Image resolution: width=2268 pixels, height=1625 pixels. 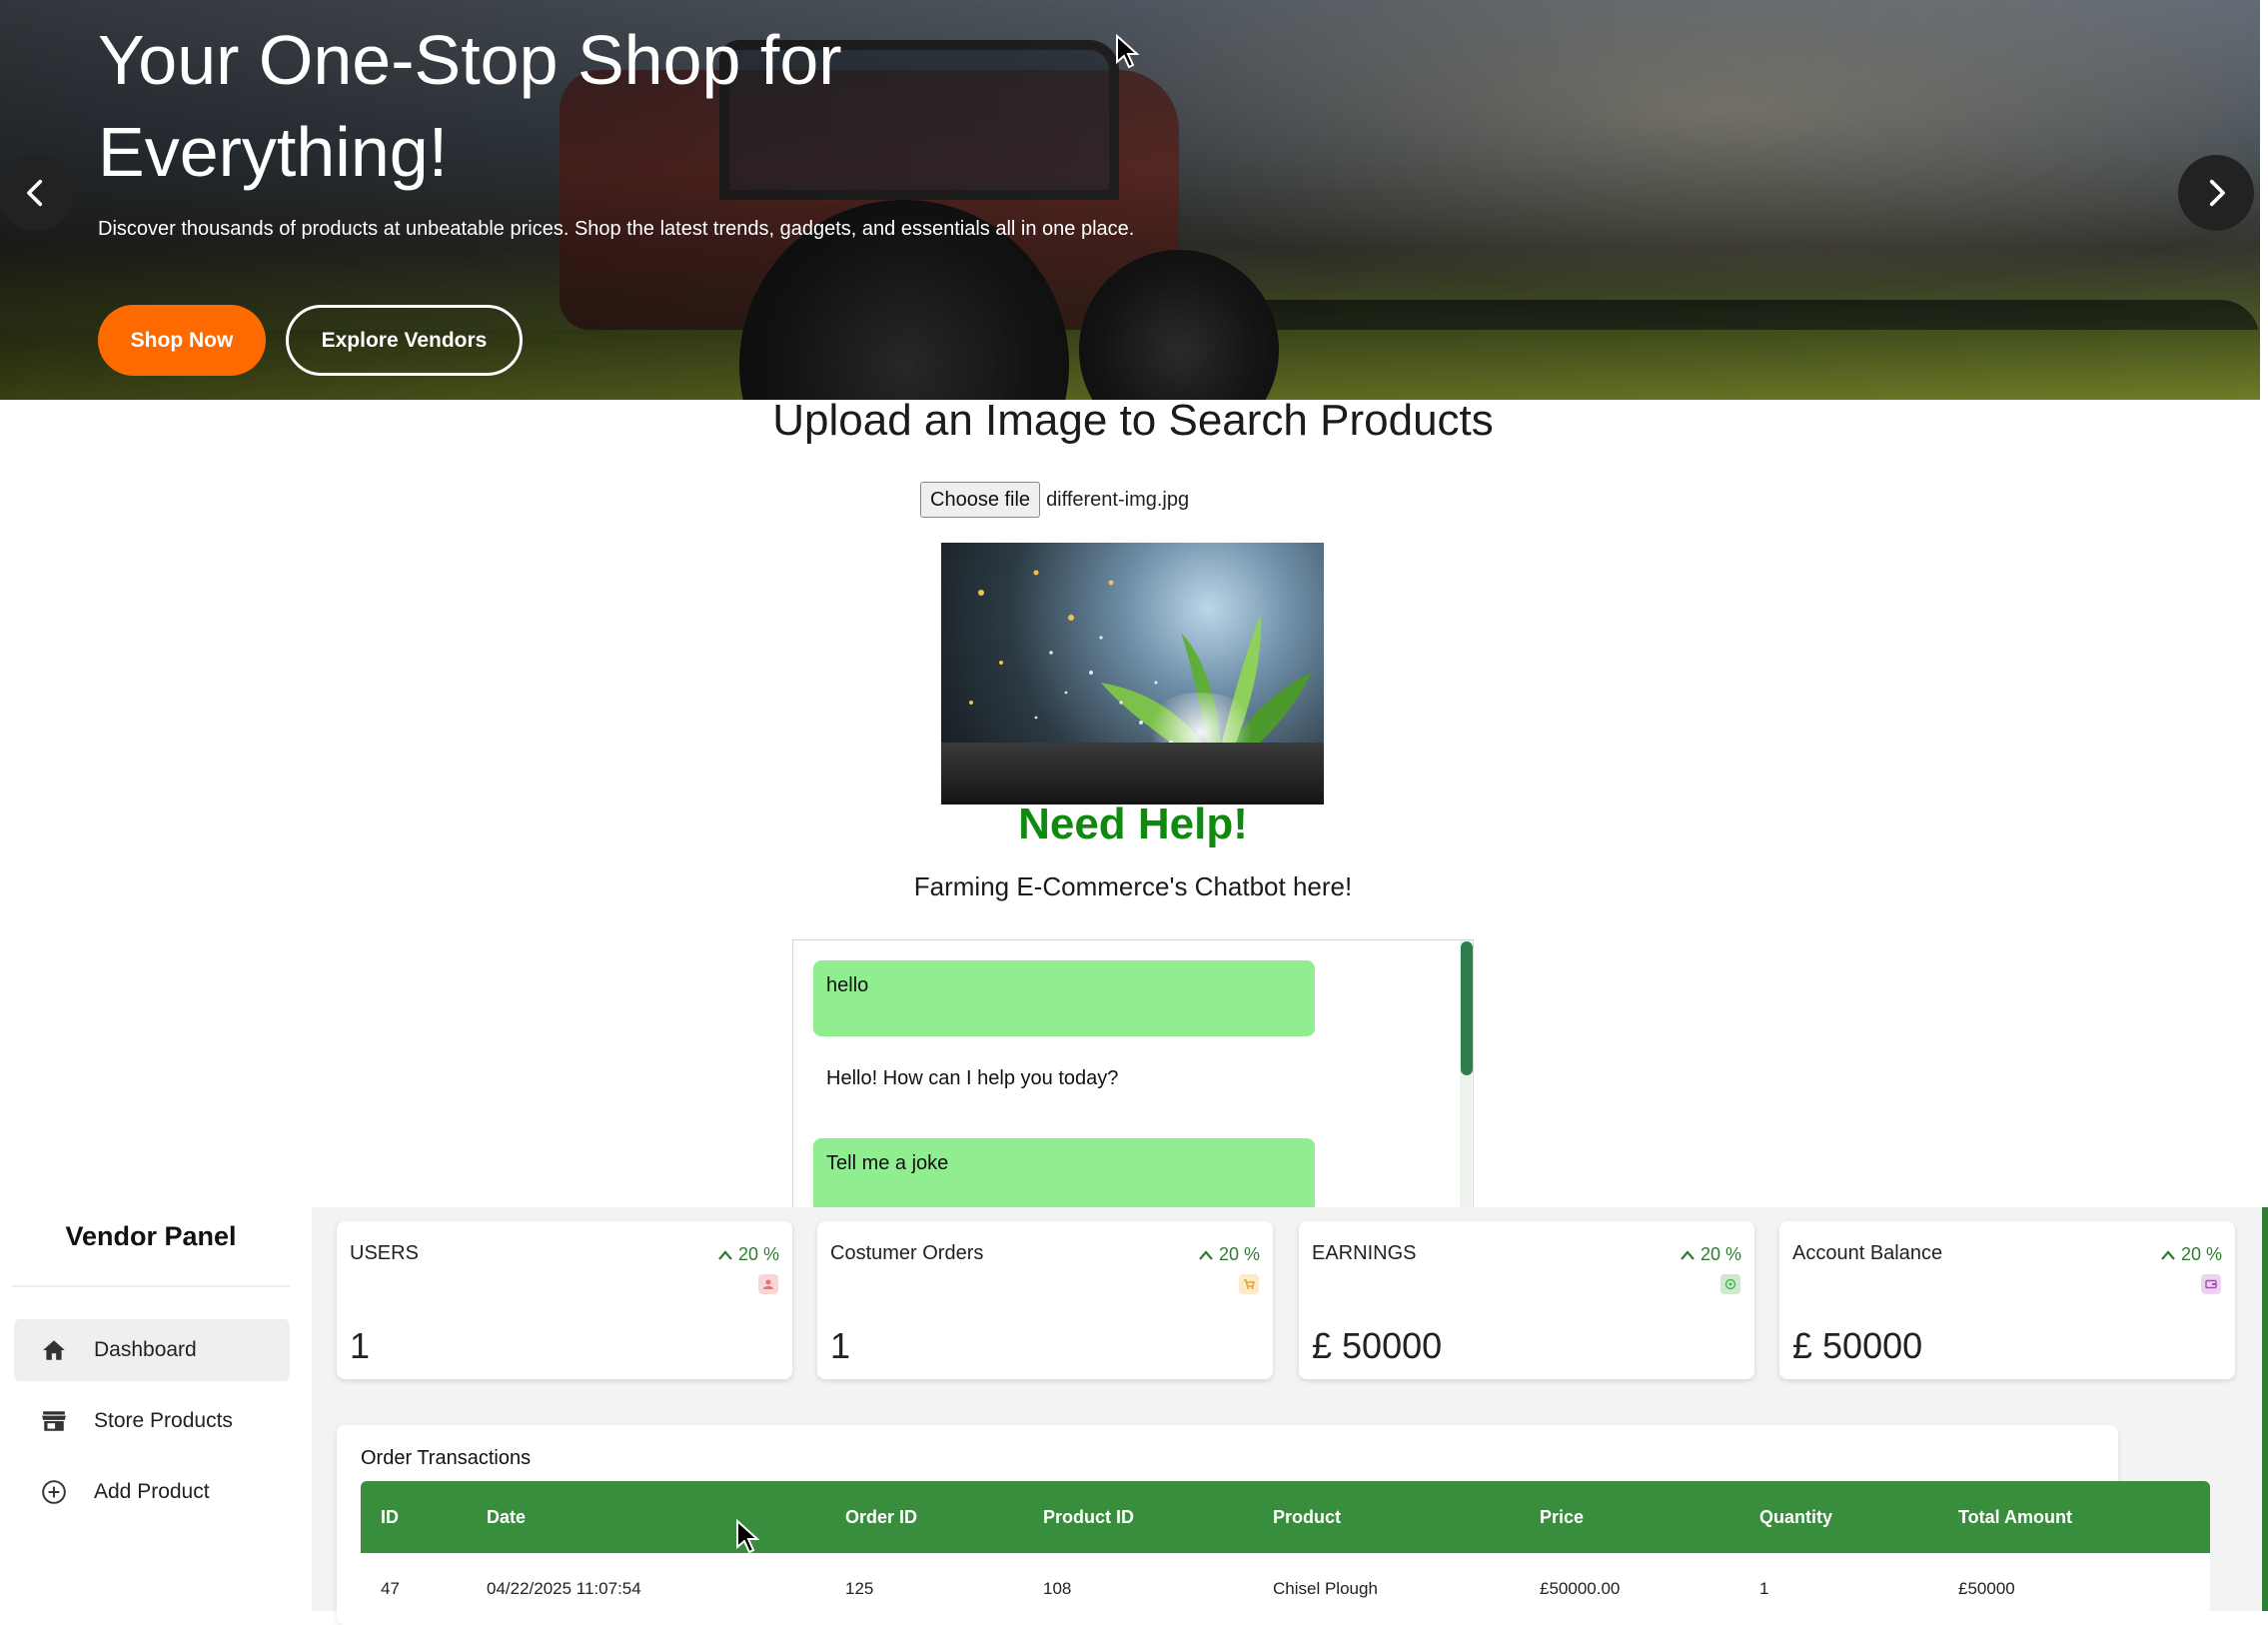 I want to click on image-search-heading: Upload an Image to Search Products, so click(x=1133, y=420).